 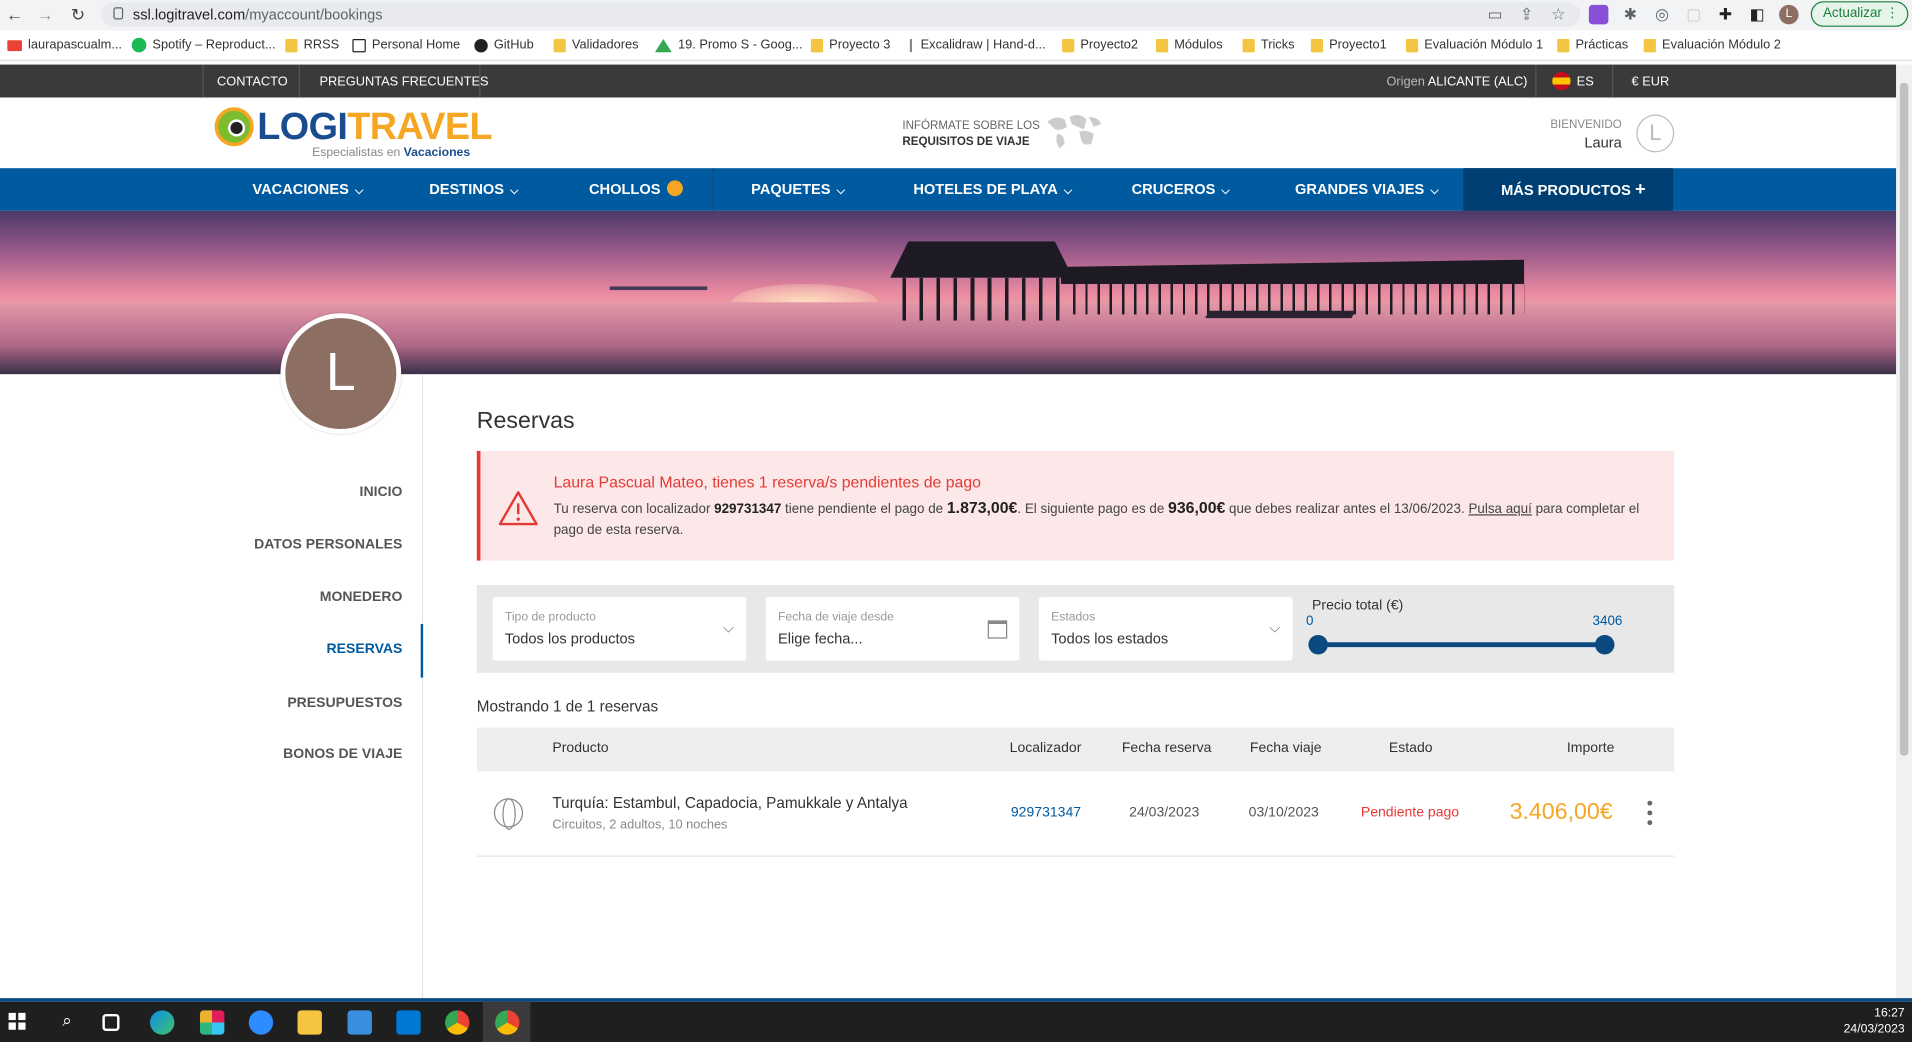 What do you see at coordinates (408, 1022) in the screenshot?
I see `vscode-icon` at bounding box center [408, 1022].